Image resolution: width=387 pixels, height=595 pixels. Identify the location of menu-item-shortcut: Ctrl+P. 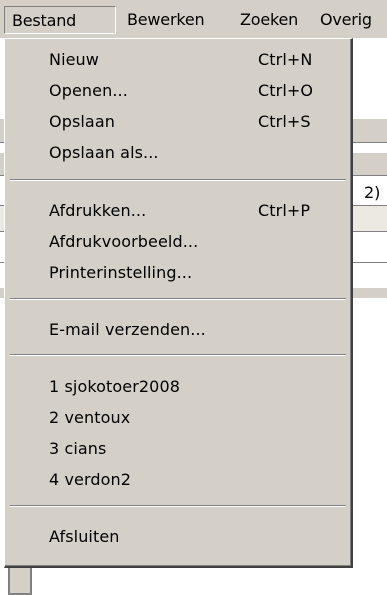
(284, 210).